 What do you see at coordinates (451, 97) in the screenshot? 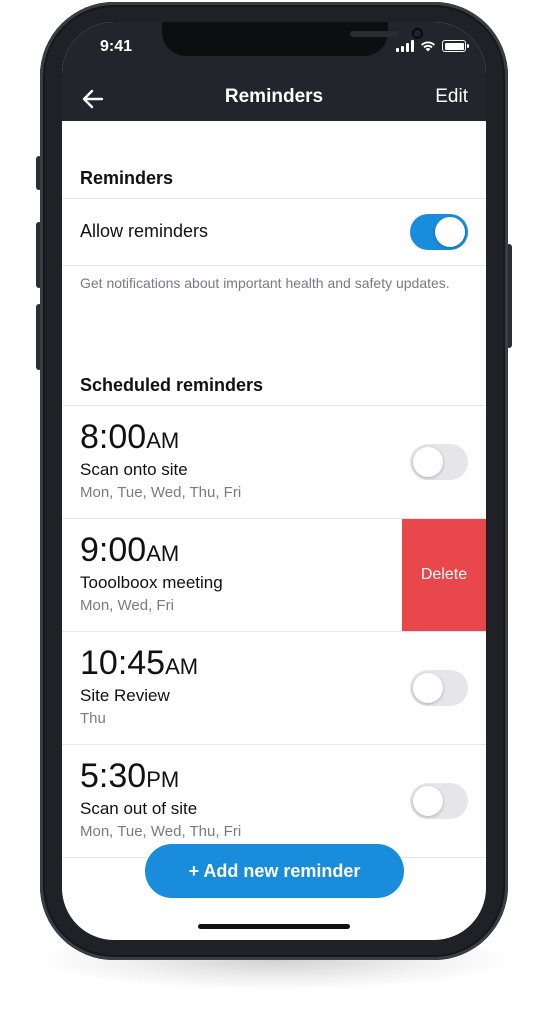
I see `edit-button: Edit` at bounding box center [451, 97].